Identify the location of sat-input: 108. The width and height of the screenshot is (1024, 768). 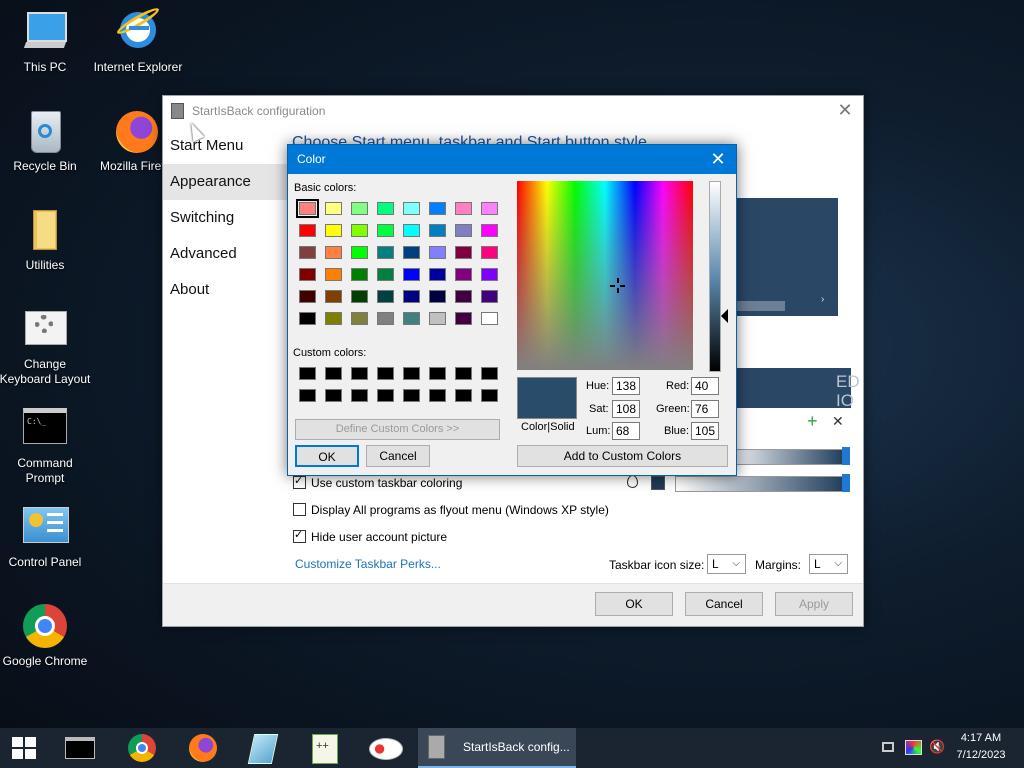
(626, 409).